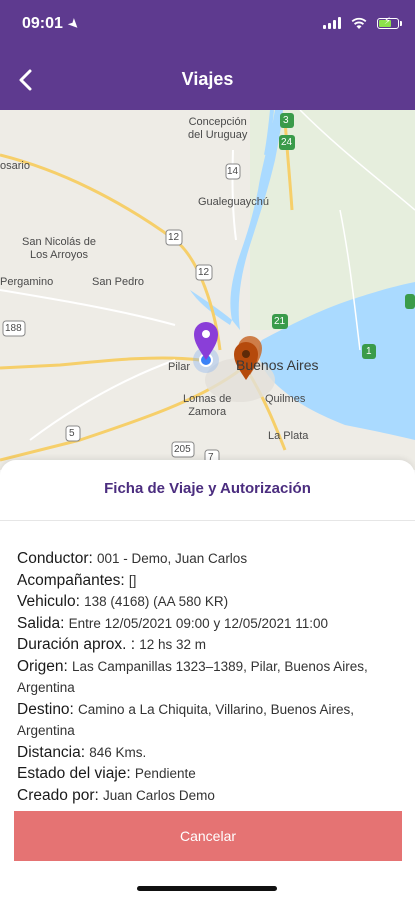 This screenshot has width=415, height=900. What do you see at coordinates (389, 22) in the screenshot?
I see `battery-icon: ⚡` at bounding box center [389, 22].